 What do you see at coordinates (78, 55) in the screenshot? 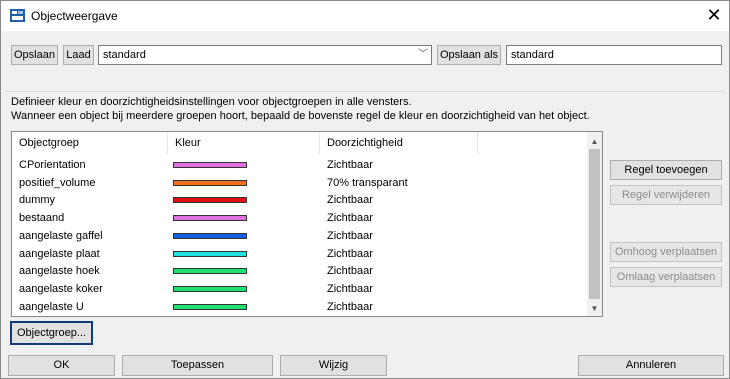
I see `load-button: Laad` at bounding box center [78, 55].